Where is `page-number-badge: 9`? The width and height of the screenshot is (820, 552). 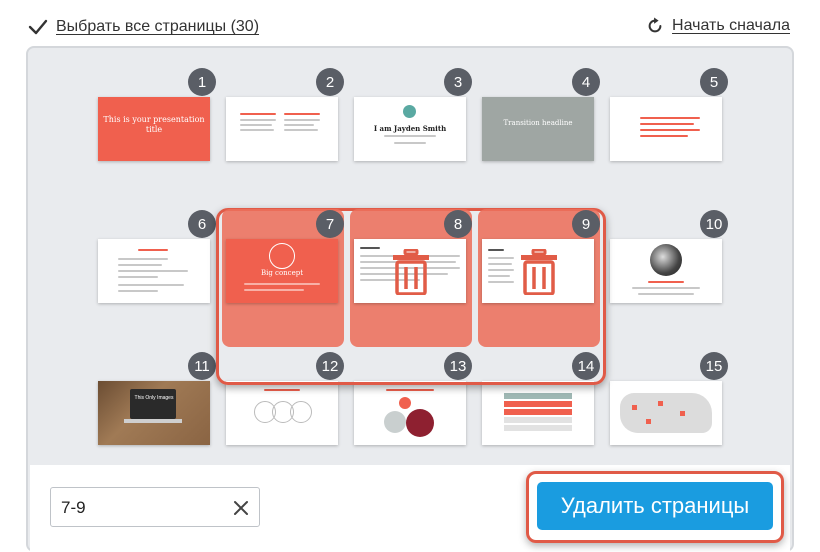 page-number-badge: 9 is located at coordinates (586, 224).